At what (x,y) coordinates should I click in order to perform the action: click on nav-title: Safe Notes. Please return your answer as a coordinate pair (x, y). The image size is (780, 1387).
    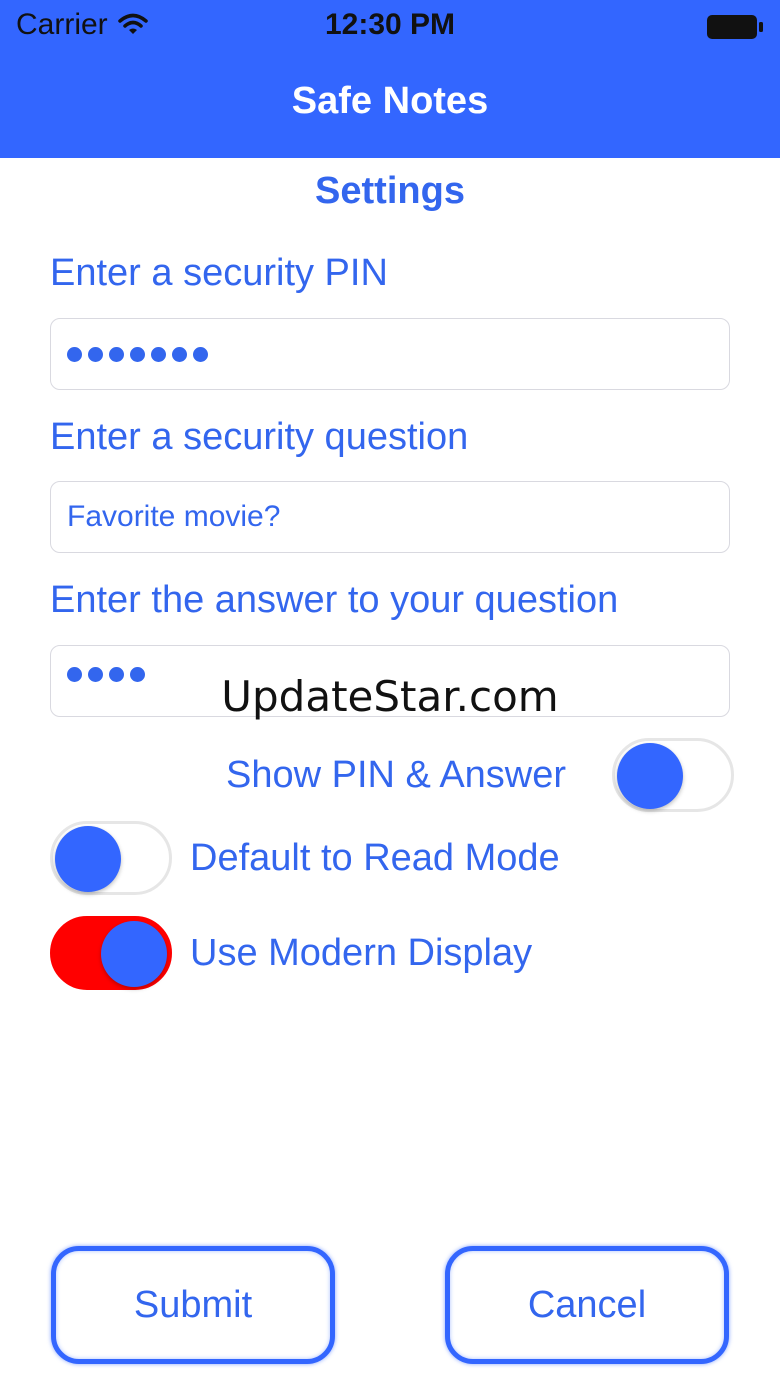
    Looking at the image, I should click on (390, 101).